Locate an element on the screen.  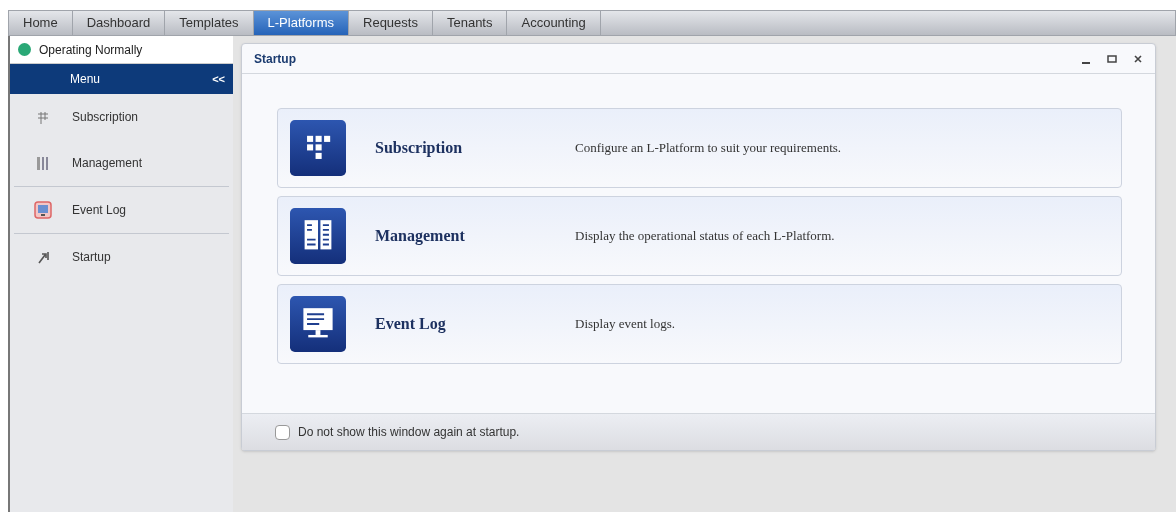
card-title: Management is located at coordinates (420, 236).